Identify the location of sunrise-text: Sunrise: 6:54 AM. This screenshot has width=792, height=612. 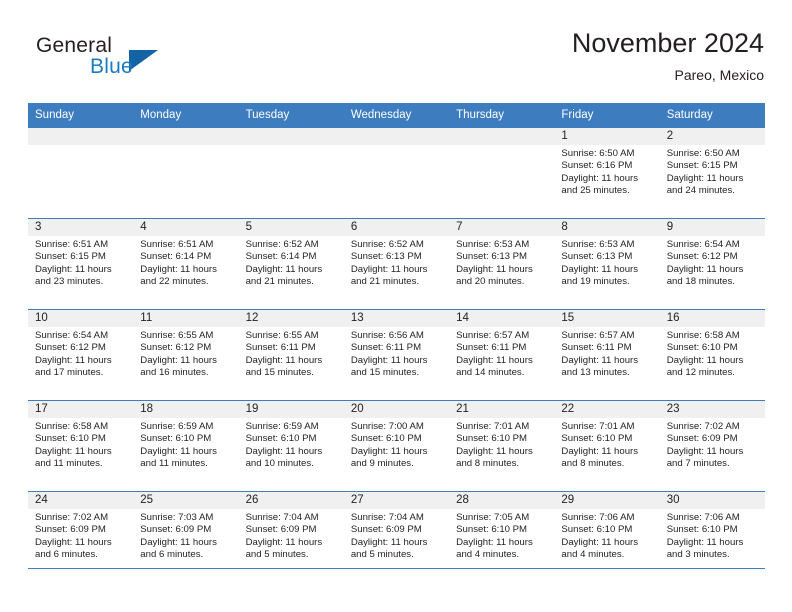
(72, 335).